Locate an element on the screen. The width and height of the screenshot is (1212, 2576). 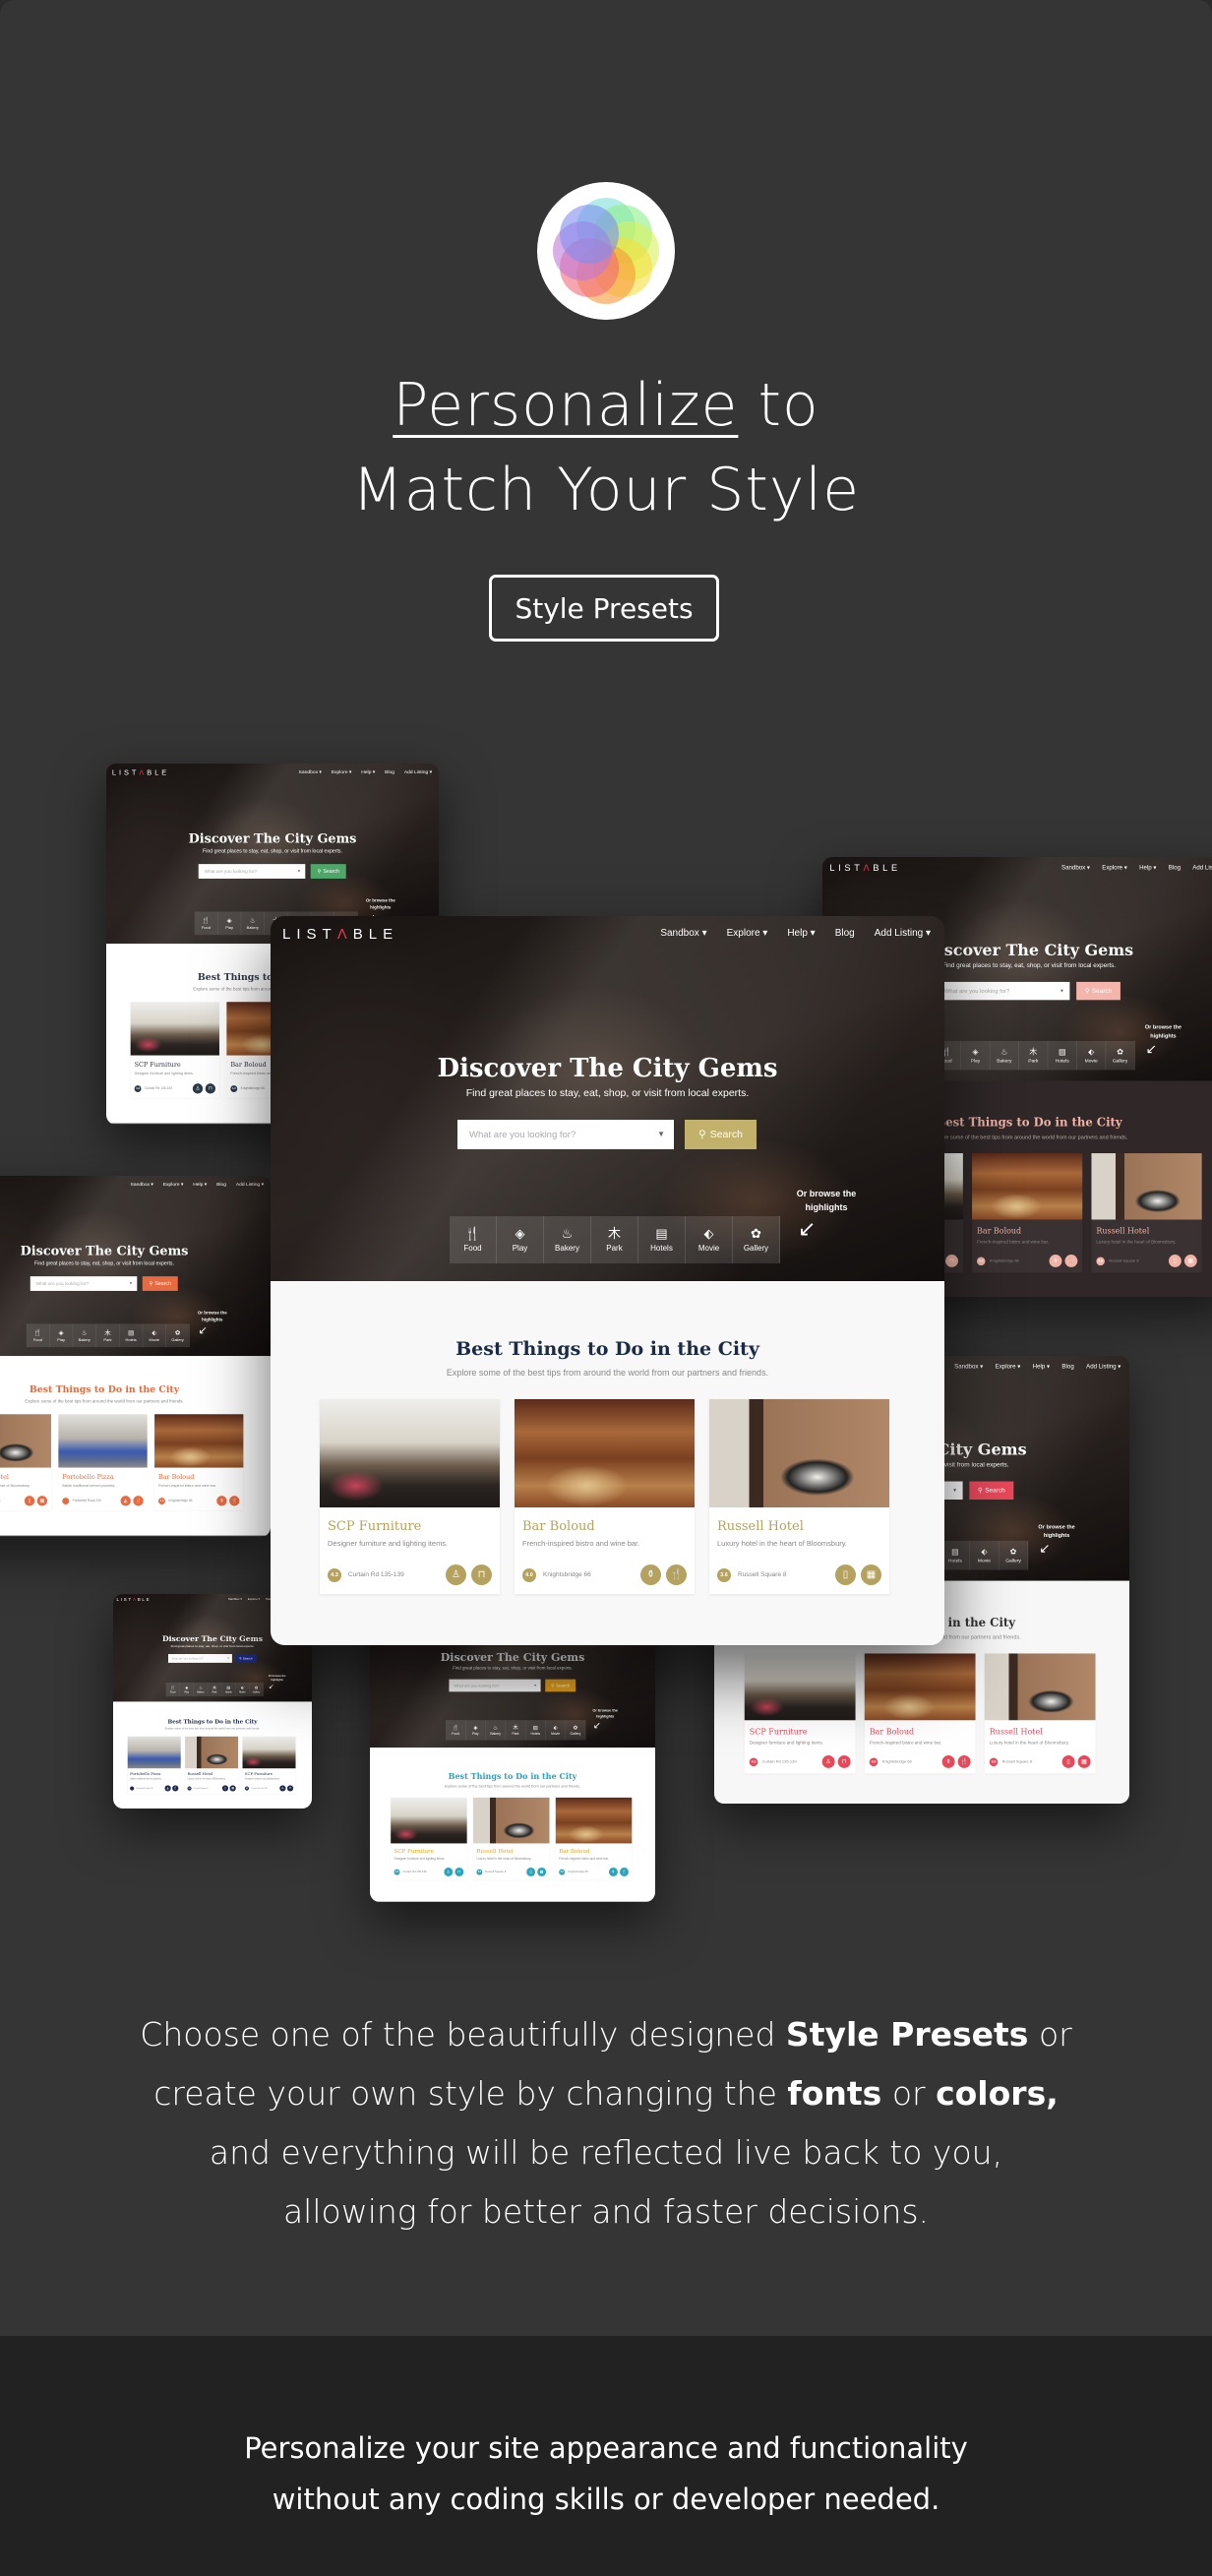
shopping-bag-icon: ⊓ is located at coordinates (844, 1761).